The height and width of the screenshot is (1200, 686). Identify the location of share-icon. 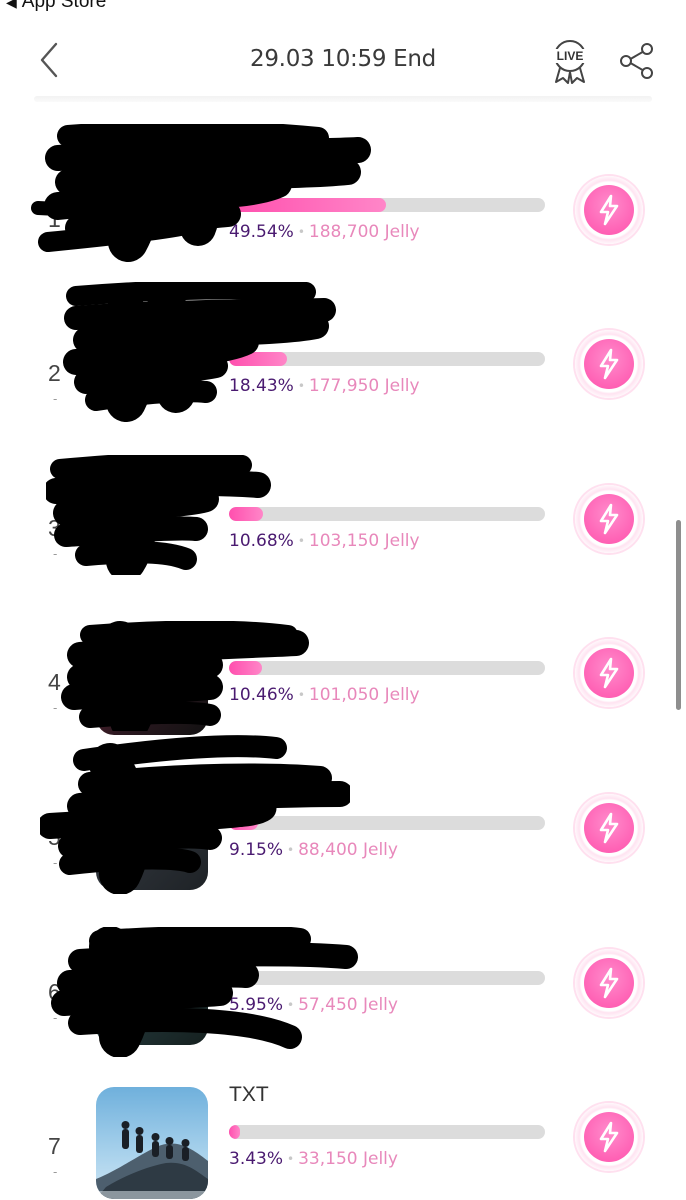
(636, 61).